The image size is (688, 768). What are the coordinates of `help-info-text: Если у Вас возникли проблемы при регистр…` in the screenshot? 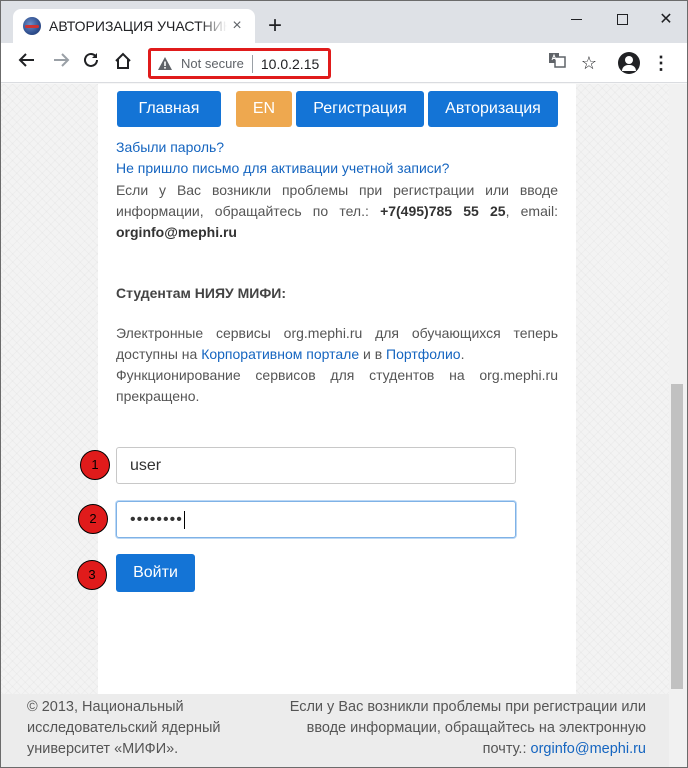 It's located at (337, 211).